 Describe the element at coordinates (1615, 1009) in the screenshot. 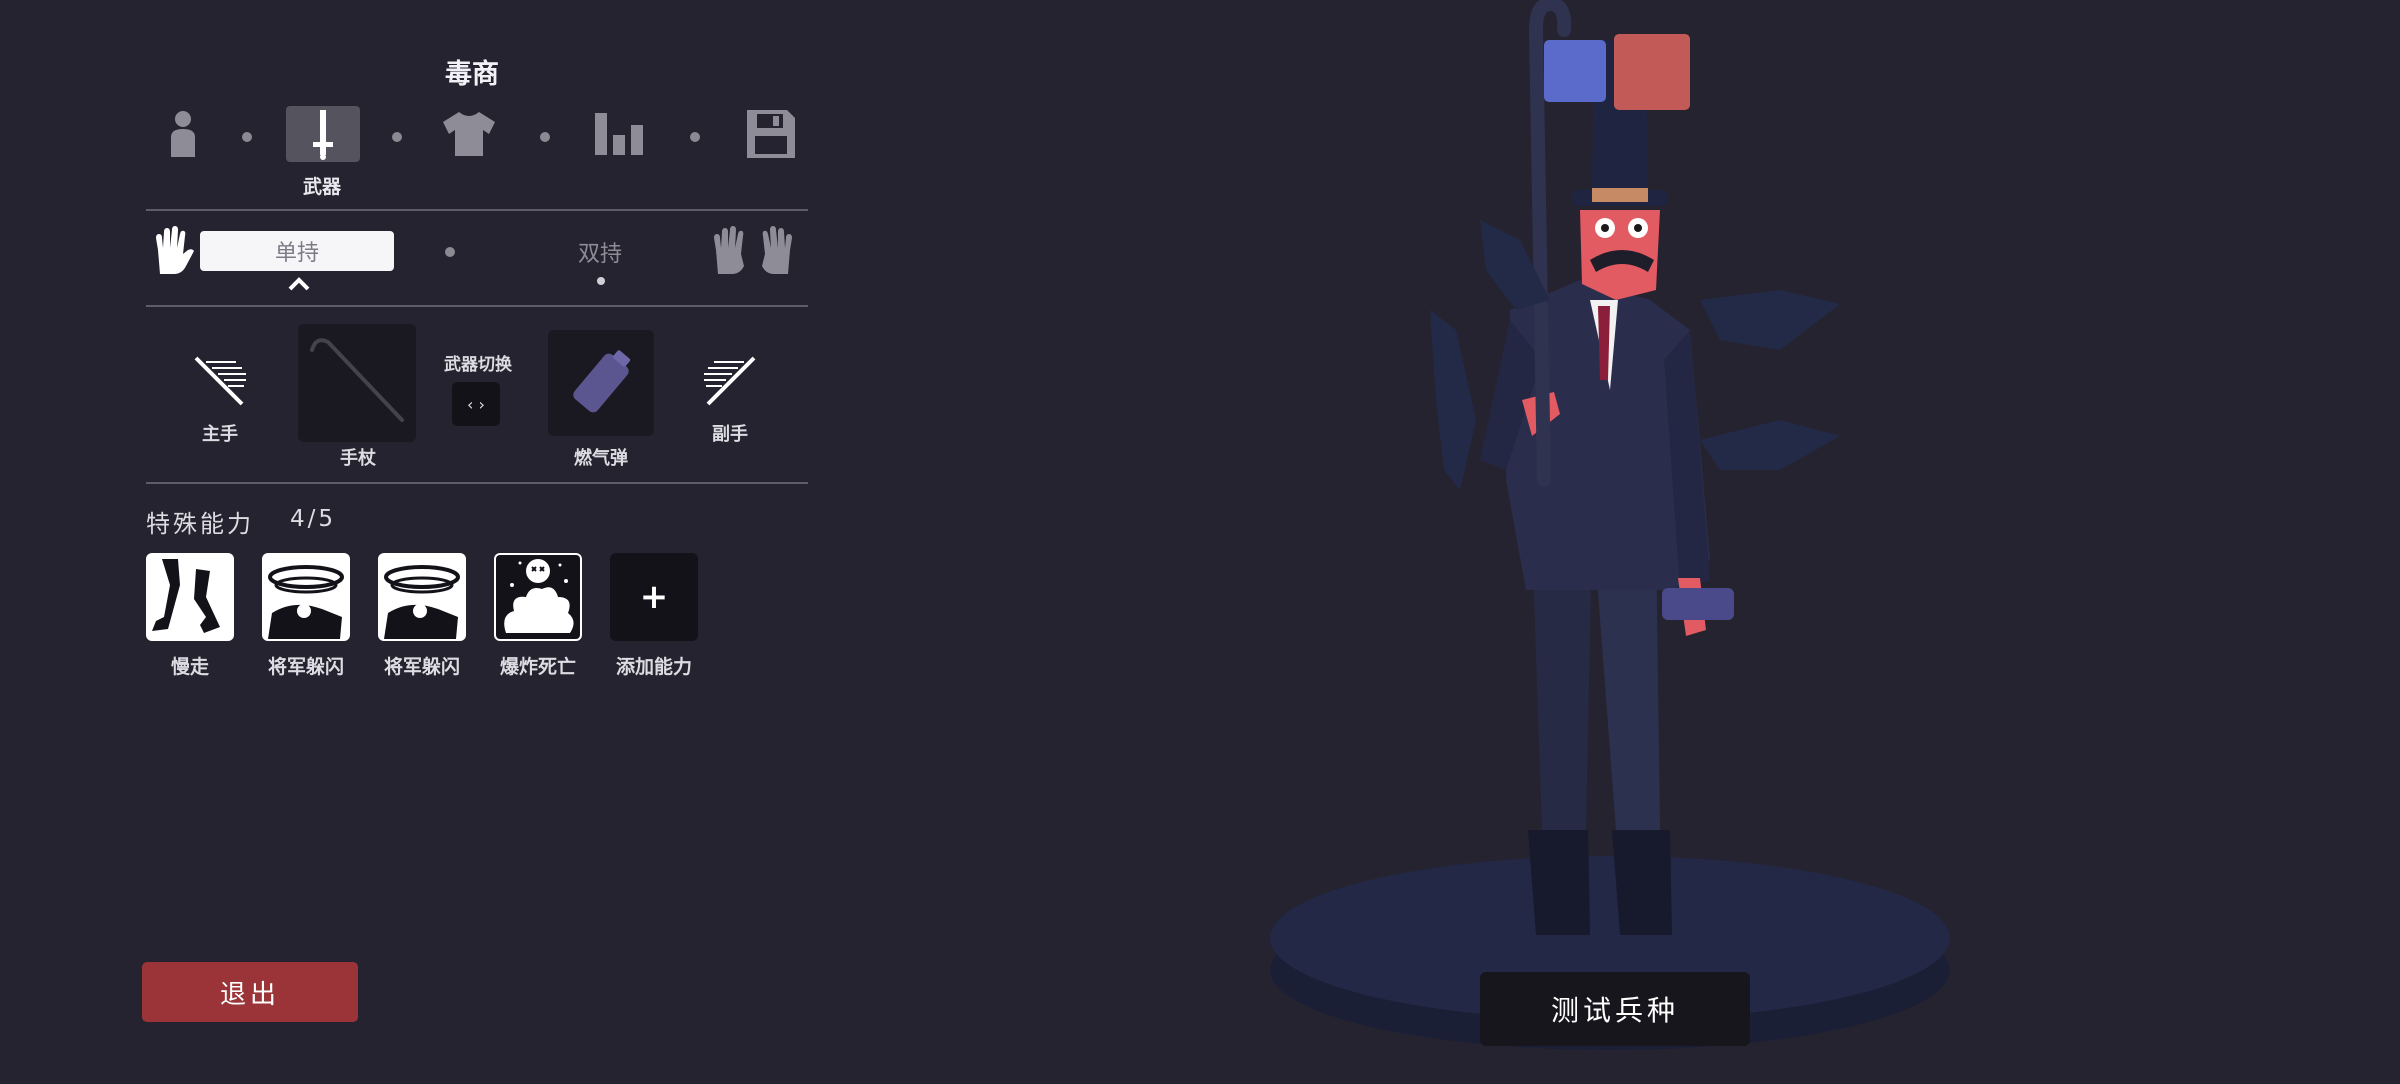

I see `test-unit-button: 测试兵种` at that location.